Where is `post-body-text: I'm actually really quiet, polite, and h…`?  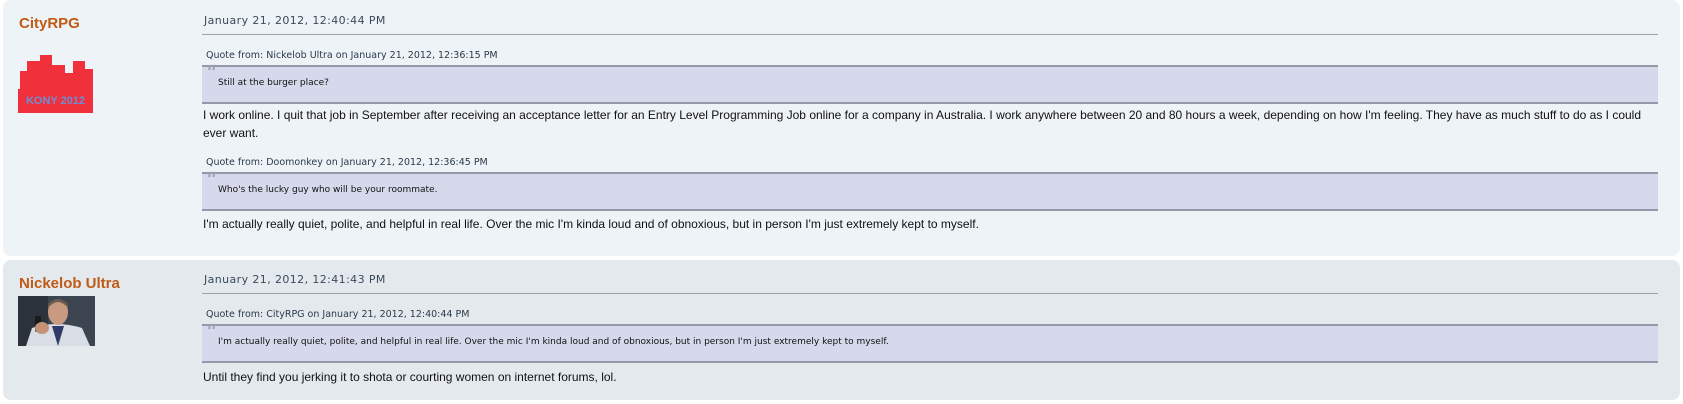
post-body-text: I'm actually really quiet, polite, and h… is located at coordinates (591, 224).